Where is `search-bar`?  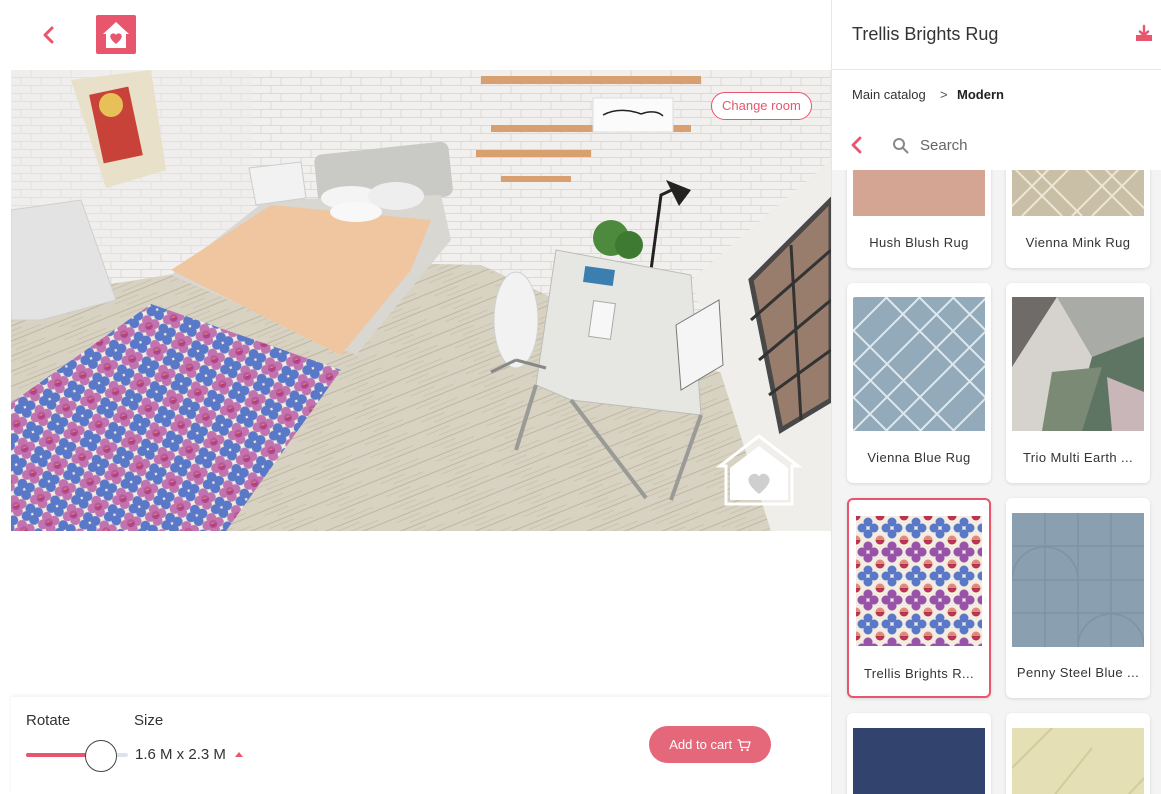 search-bar is located at coordinates (996, 145).